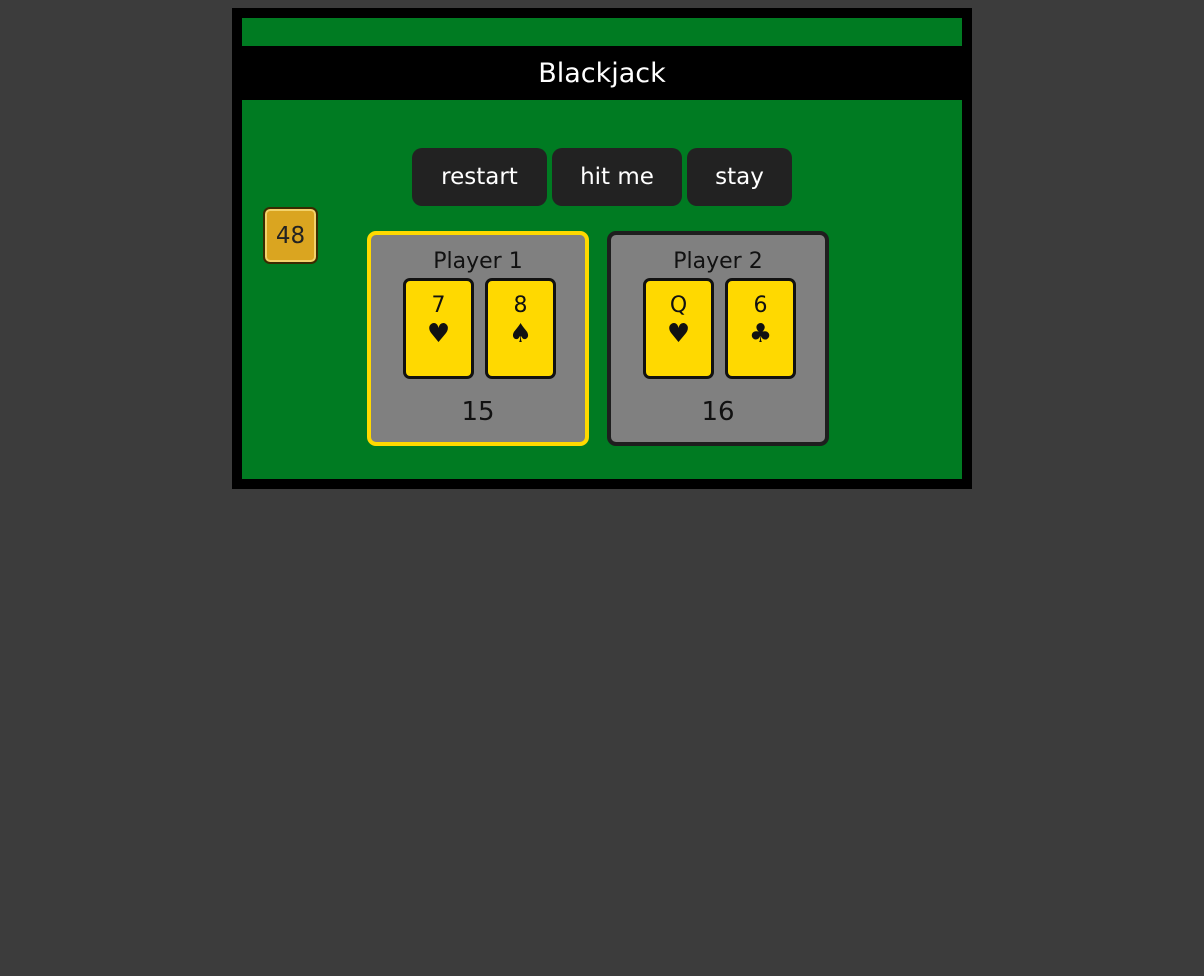 The image size is (1204, 976). I want to click on club-suit-icon: ♣, so click(760, 334).